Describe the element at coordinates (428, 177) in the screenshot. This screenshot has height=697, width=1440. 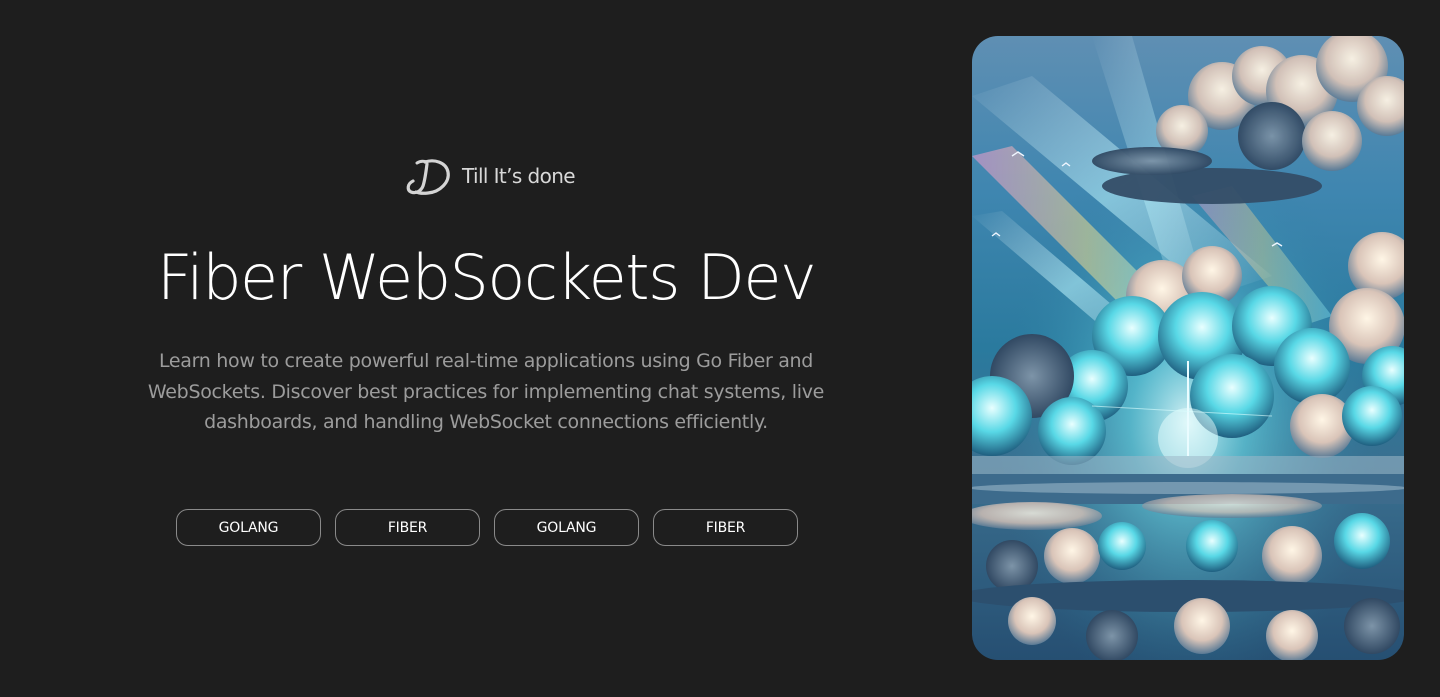
I see `cursive-d-logo-icon` at that location.